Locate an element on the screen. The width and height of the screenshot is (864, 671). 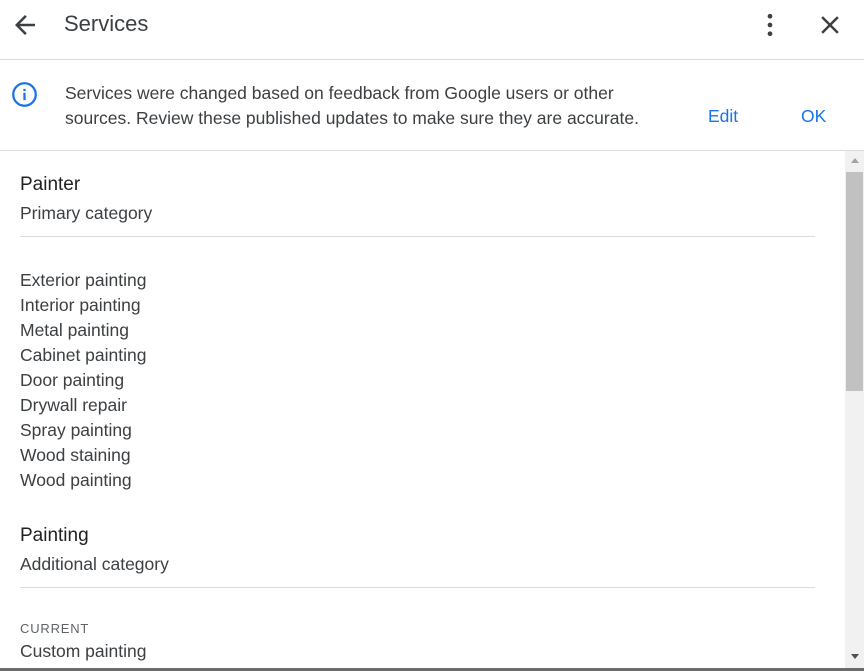
category-name: Painting is located at coordinates (54, 535).